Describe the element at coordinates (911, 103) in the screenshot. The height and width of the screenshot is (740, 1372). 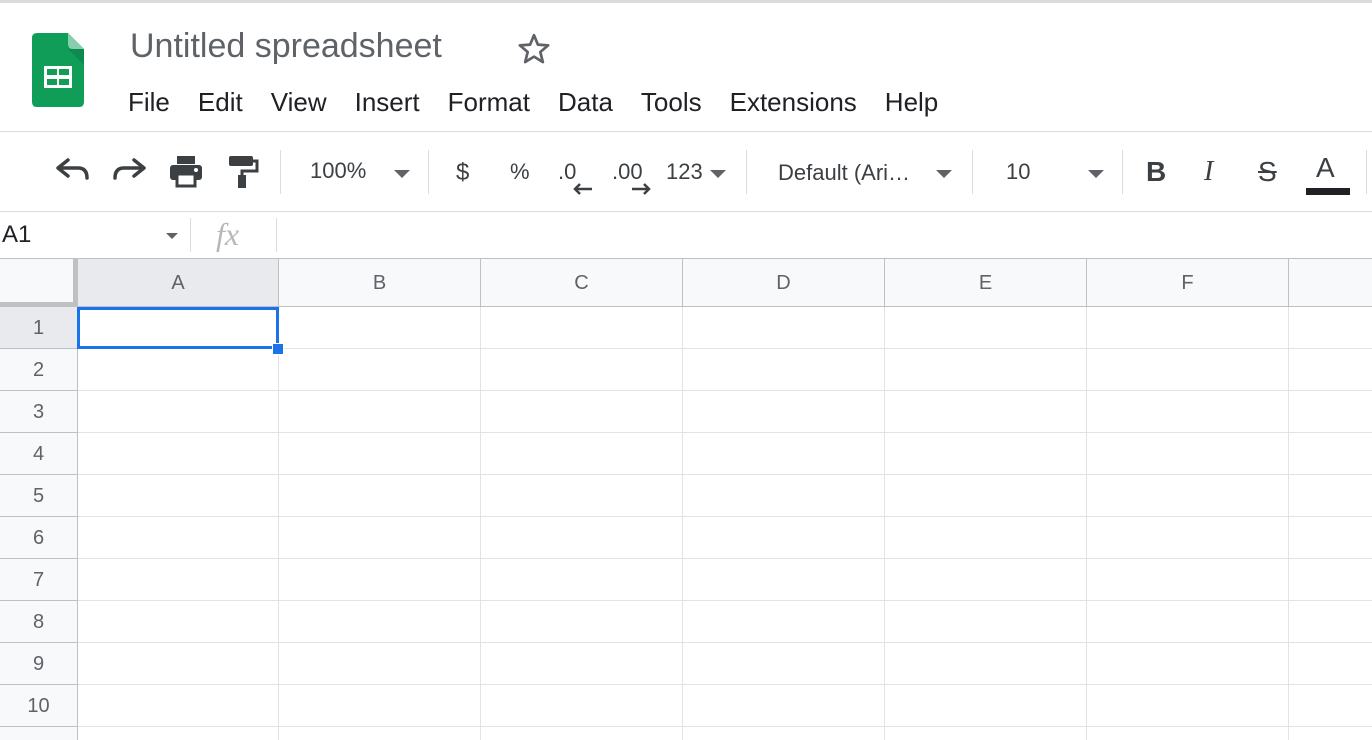
I see `menu-help: Help` at that location.